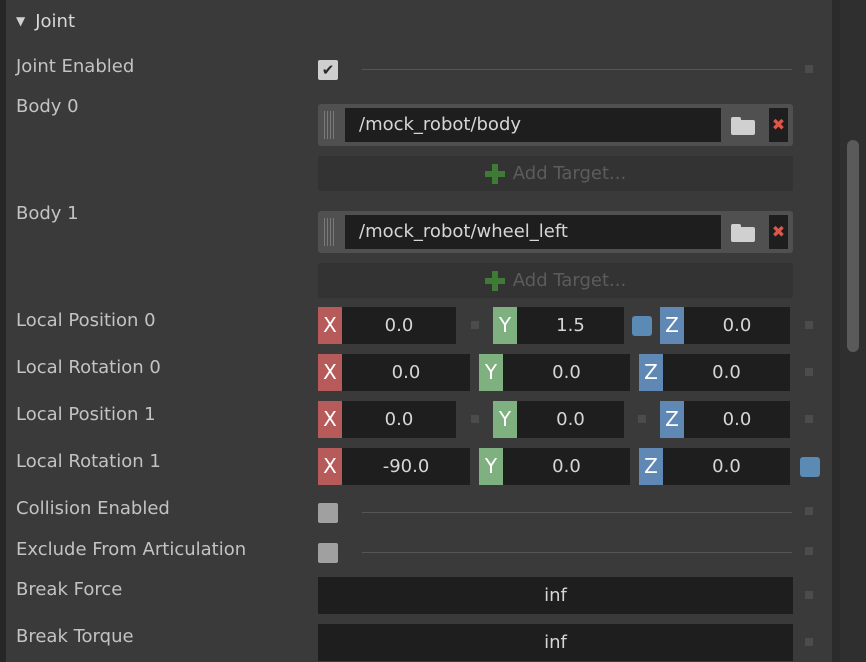  Describe the element at coordinates (726, 466) in the screenshot. I see `local-rotation-1-z: 0.0` at that location.